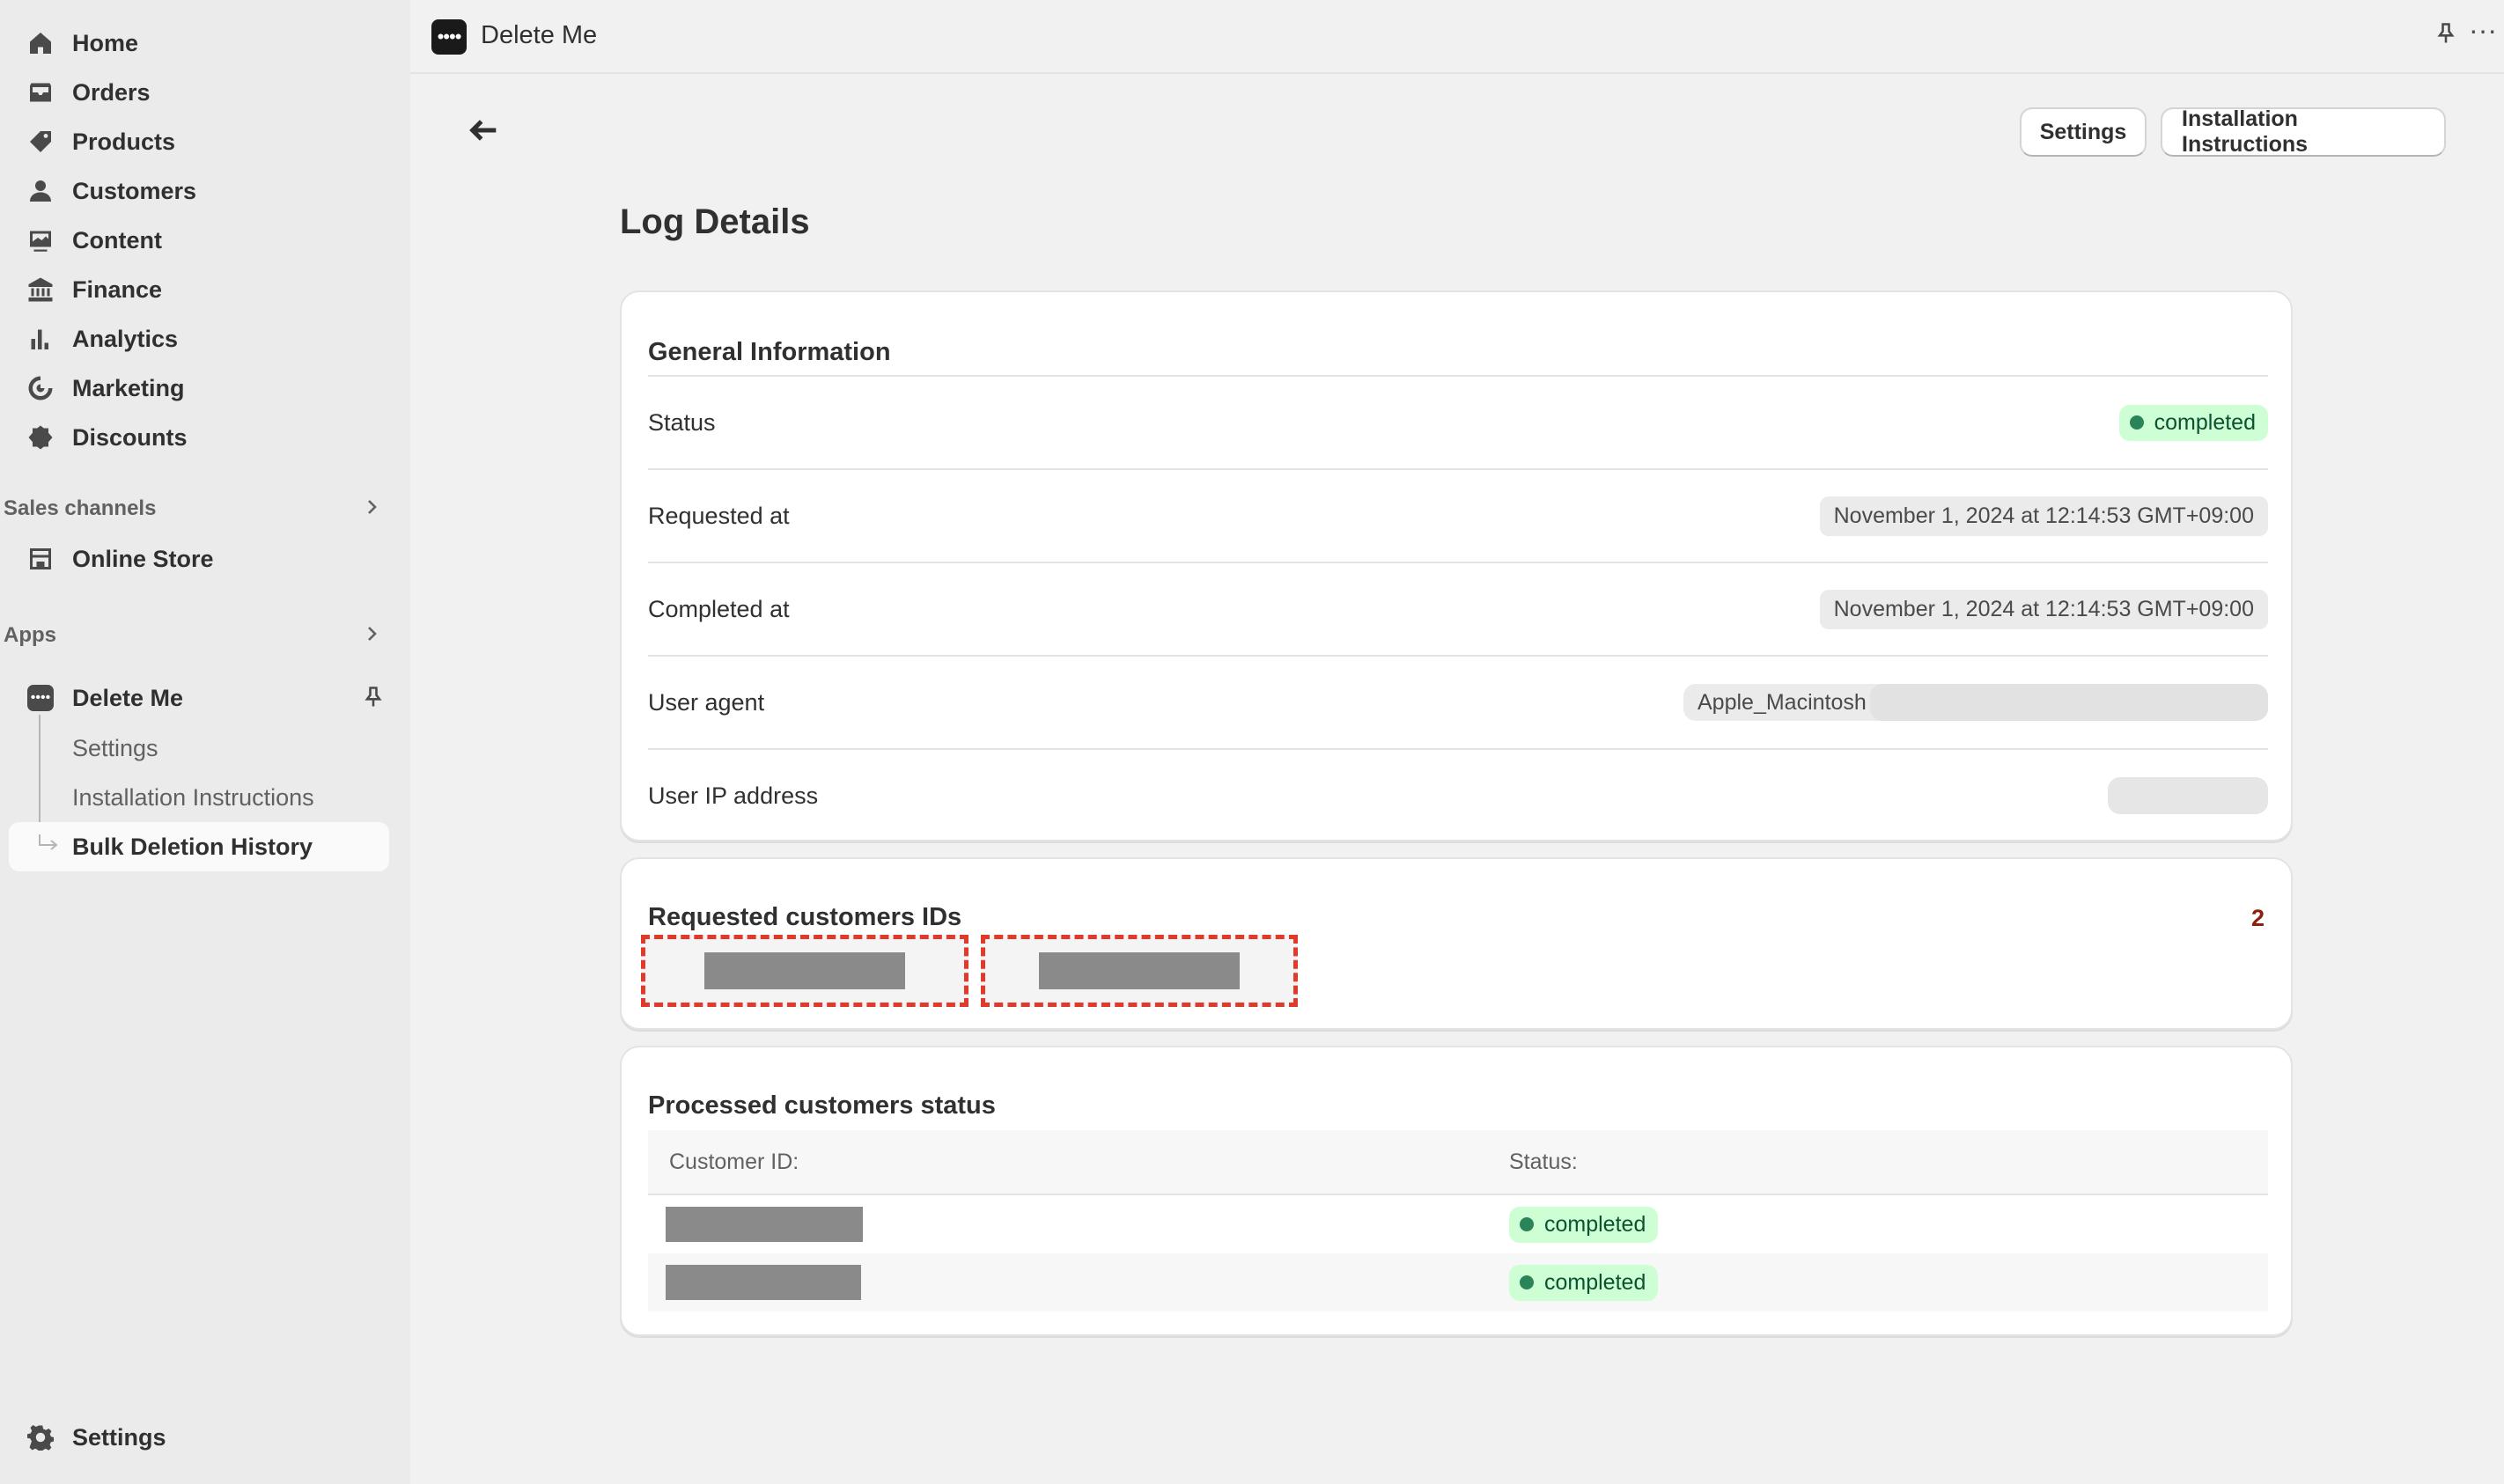 This screenshot has width=2504, height=1484. I want to click on nav-products: Products, so click(205, 142).